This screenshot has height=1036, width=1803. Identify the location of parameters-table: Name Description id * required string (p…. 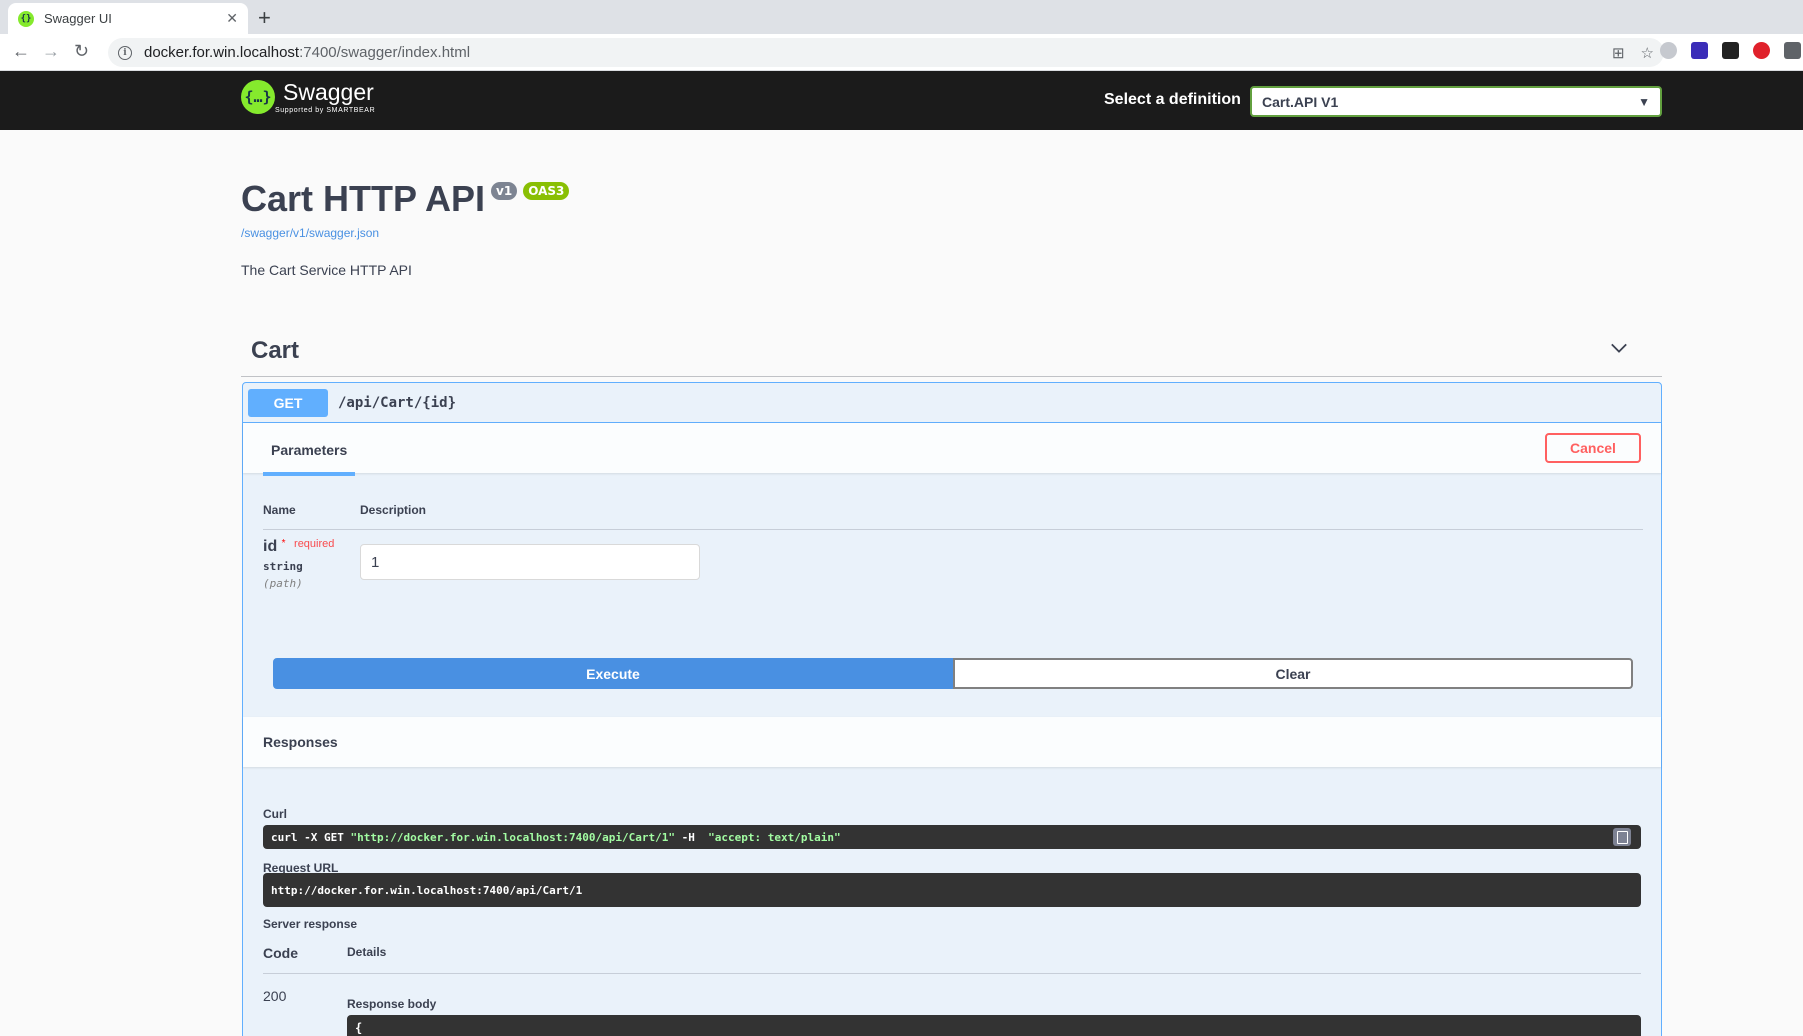
(953, 546).